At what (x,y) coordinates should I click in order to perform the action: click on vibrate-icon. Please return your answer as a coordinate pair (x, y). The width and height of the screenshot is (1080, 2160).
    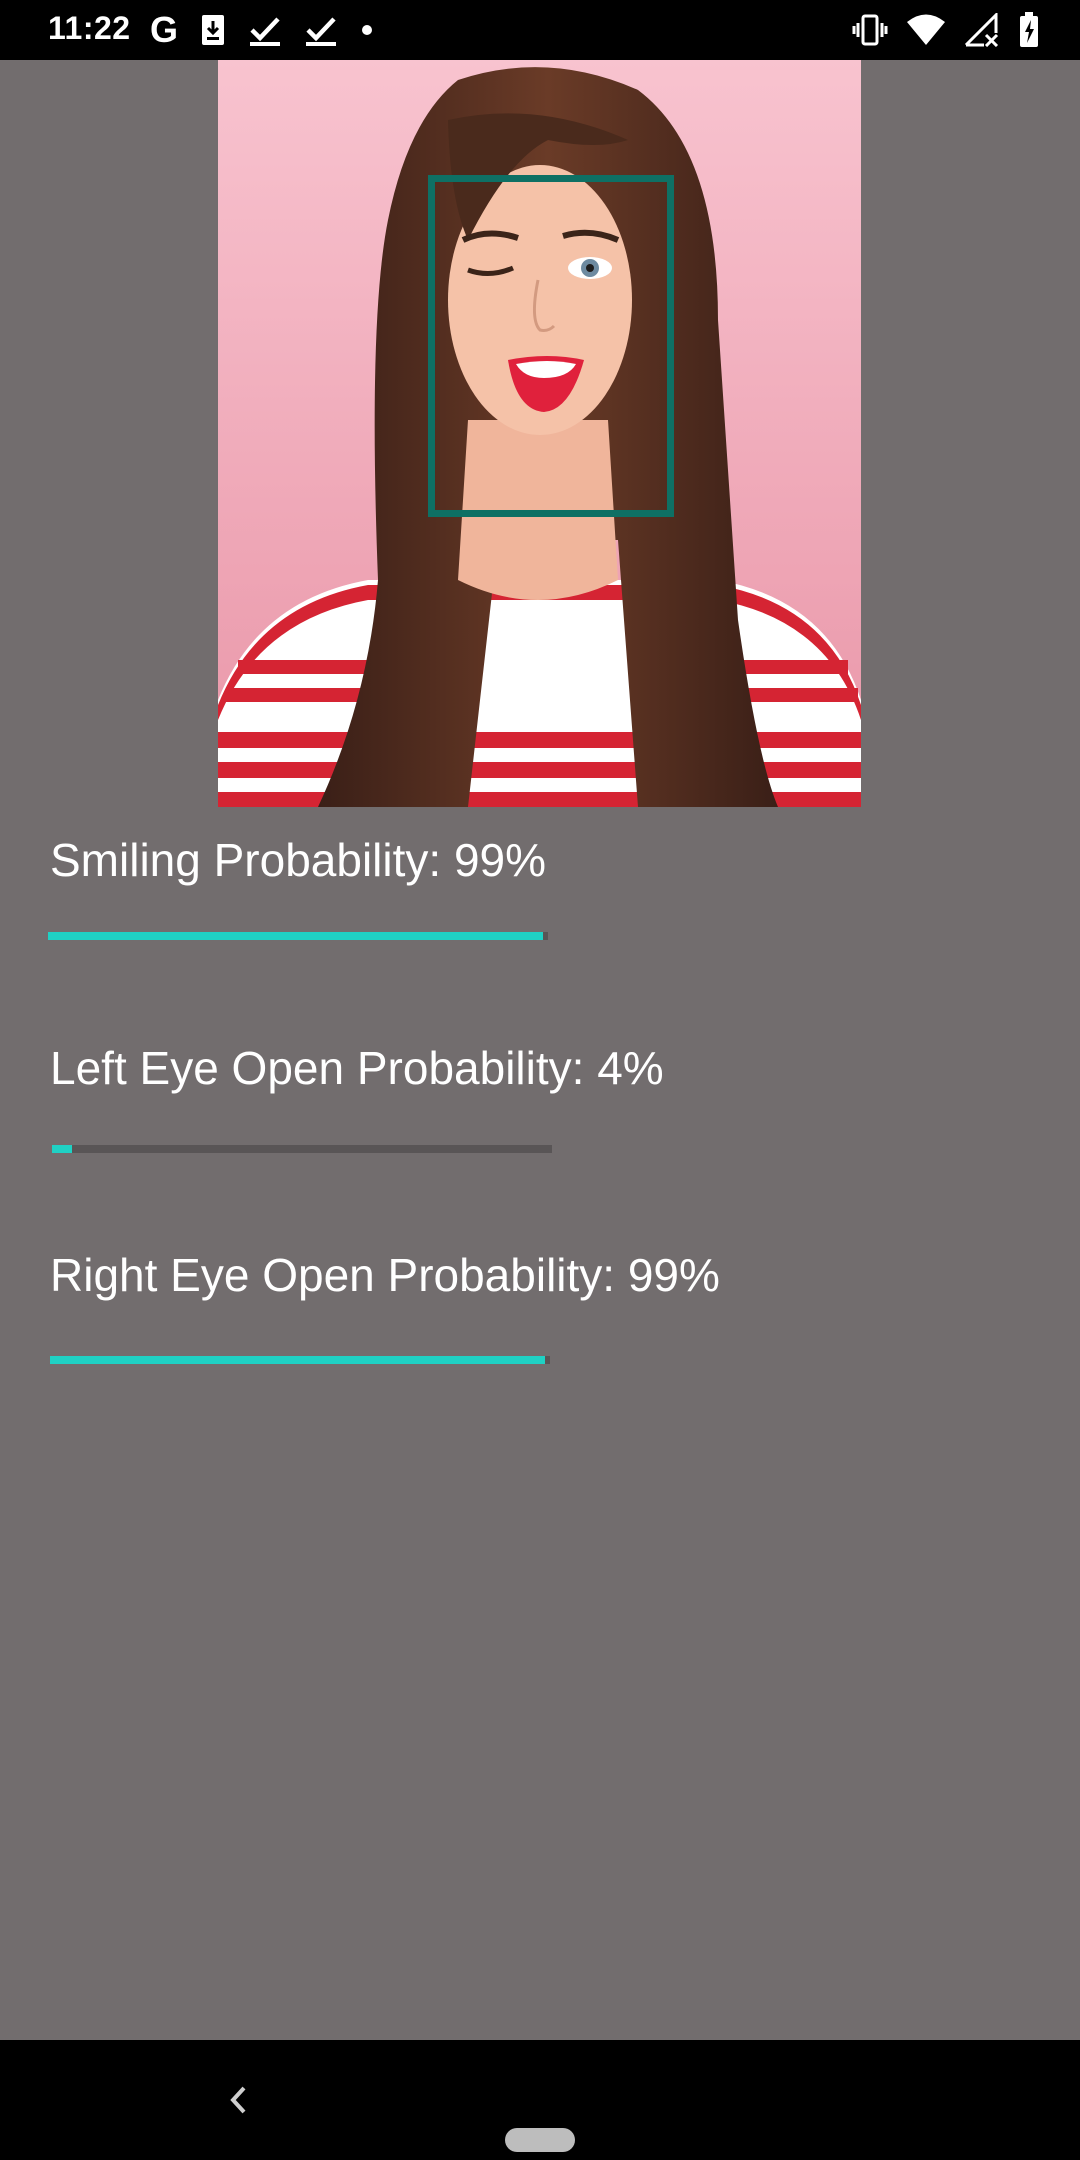
    Looking at the image, I should click on (870, 30).